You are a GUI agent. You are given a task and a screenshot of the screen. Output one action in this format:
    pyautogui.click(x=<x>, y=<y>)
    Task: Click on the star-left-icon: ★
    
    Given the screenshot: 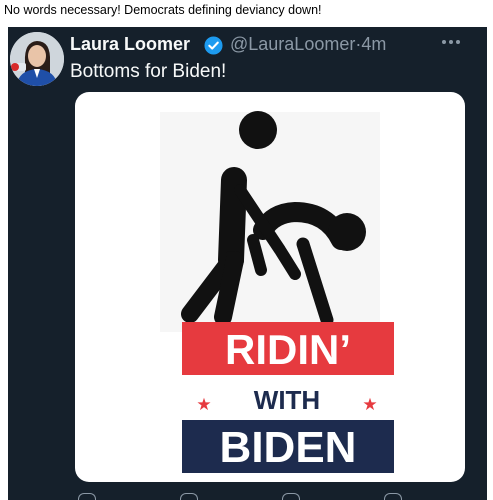 What is the action you would take?
    pyautogui.click(x=203, y=405)
    